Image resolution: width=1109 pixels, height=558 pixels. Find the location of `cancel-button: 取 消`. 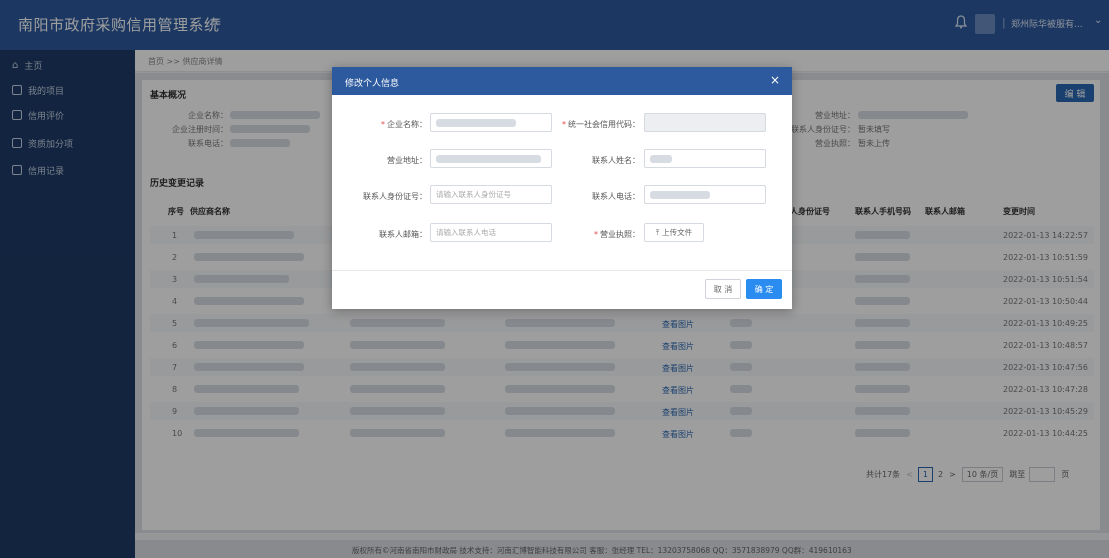

cancel-button: 取 消 is located at coordinates (723, 289).